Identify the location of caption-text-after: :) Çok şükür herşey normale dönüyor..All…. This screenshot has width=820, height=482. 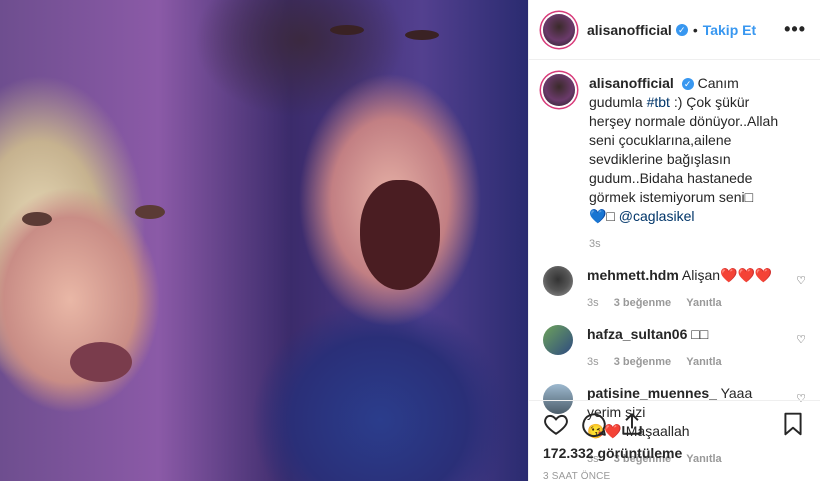
(684, 149).